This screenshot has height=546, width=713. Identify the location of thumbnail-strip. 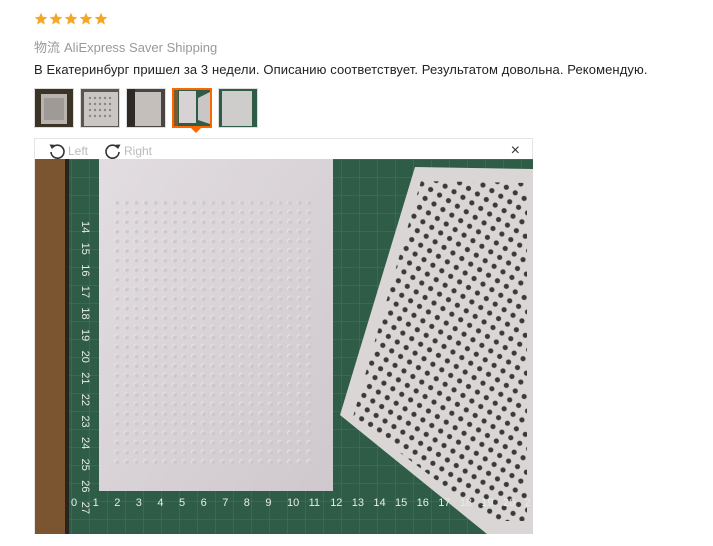
(146, 108).